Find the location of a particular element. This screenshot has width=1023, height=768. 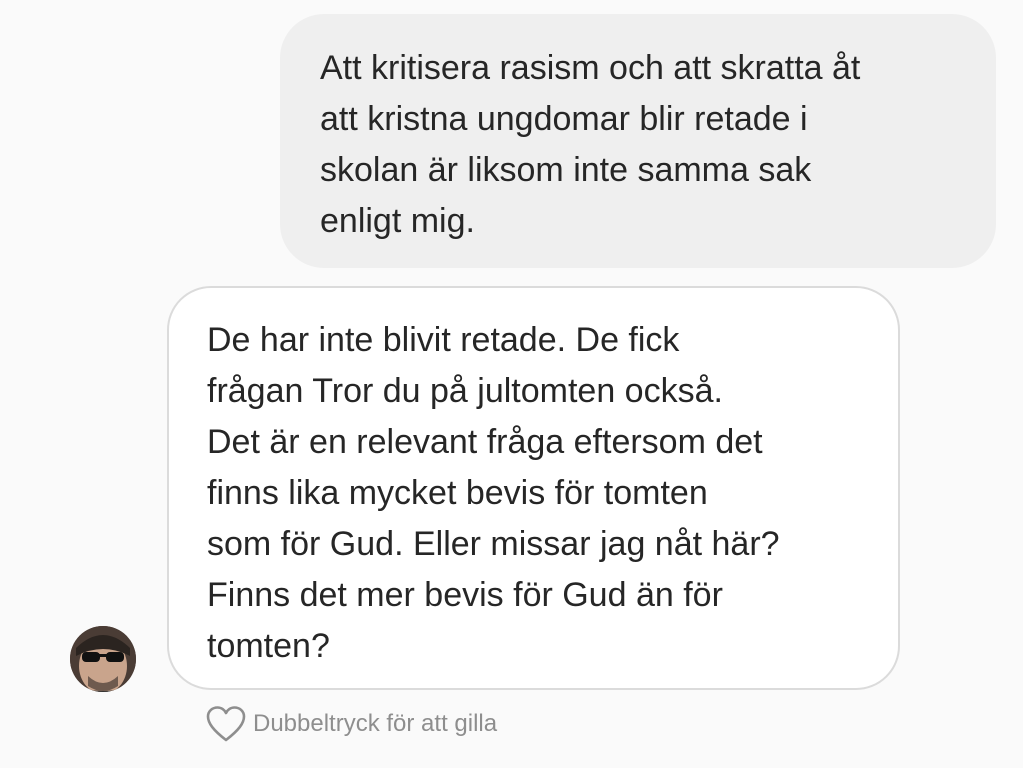

like-hint-label: Dubbeltryck för att gilla is located at coordinates (375, 723).